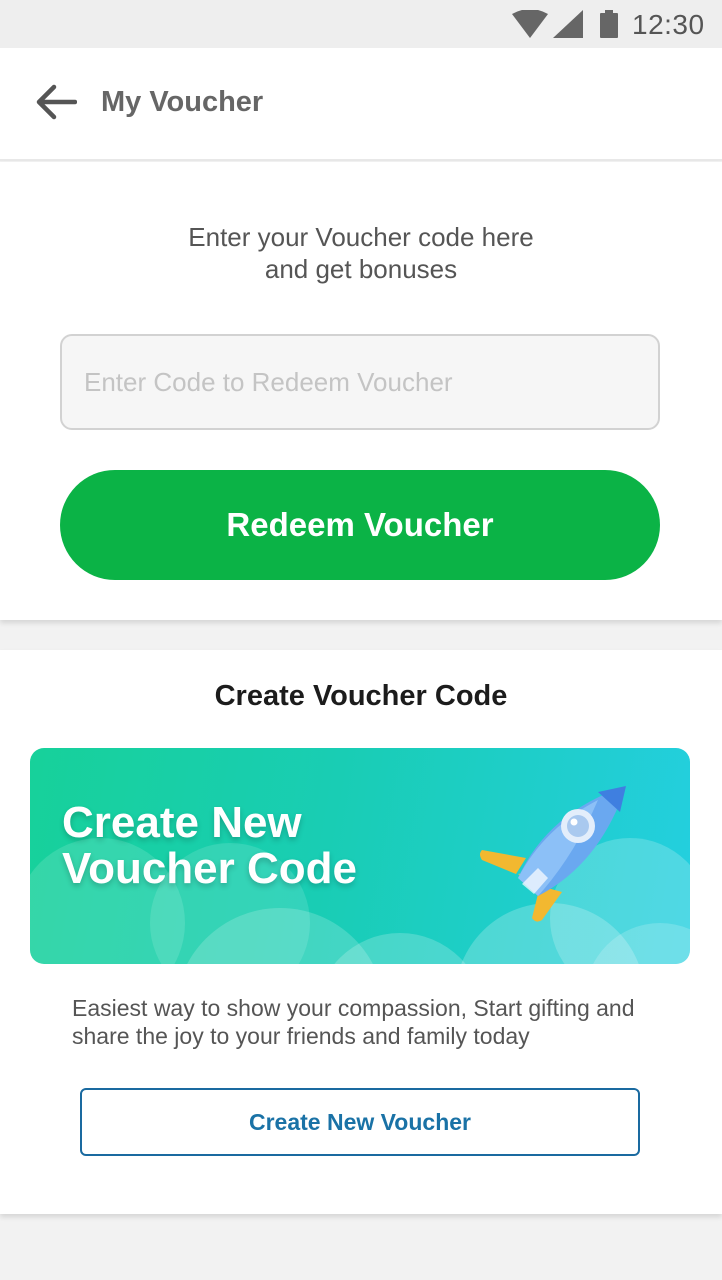  What do you see at coordinates (361, 269) in the screenshot?
I see `redeem-intro-text-line2: and get bonuses` at bounding box center [361, 269].